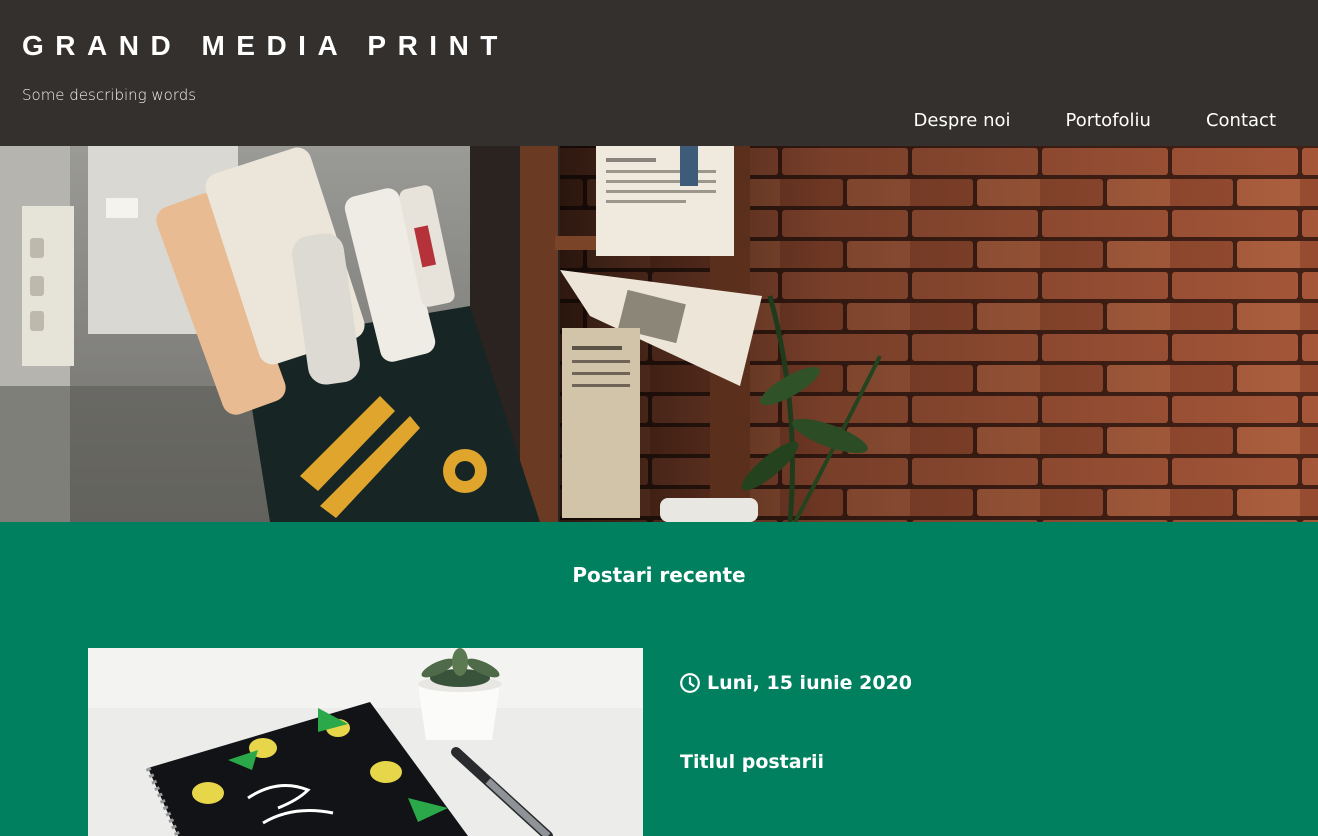  Describe the element at coordinates (1241, 120) in the screenshot. I see `nav-link-contact: Contact` at that location.